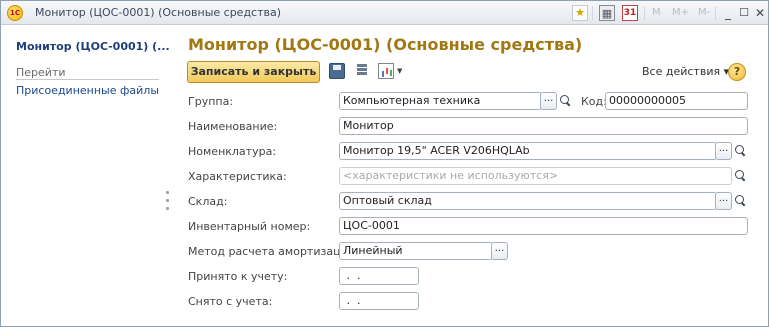 This screenshot has width=769, height=327. I want to click on all-actions-menu: Все действия ▾, so click(685, 71).